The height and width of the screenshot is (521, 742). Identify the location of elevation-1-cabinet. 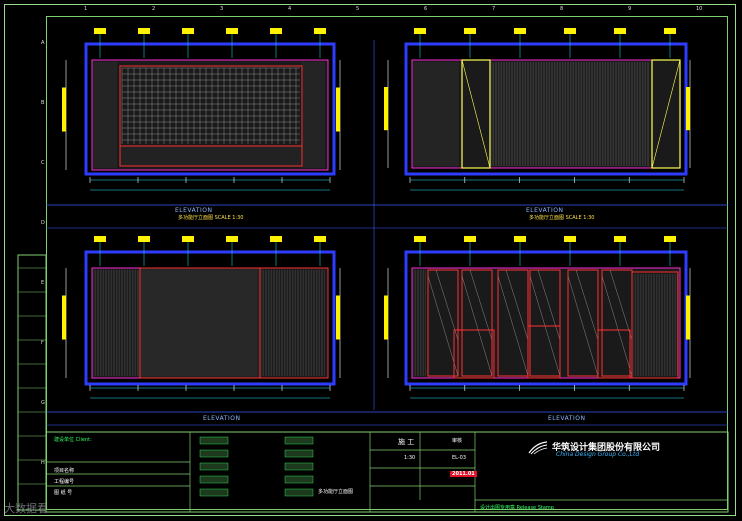
(211, 156).